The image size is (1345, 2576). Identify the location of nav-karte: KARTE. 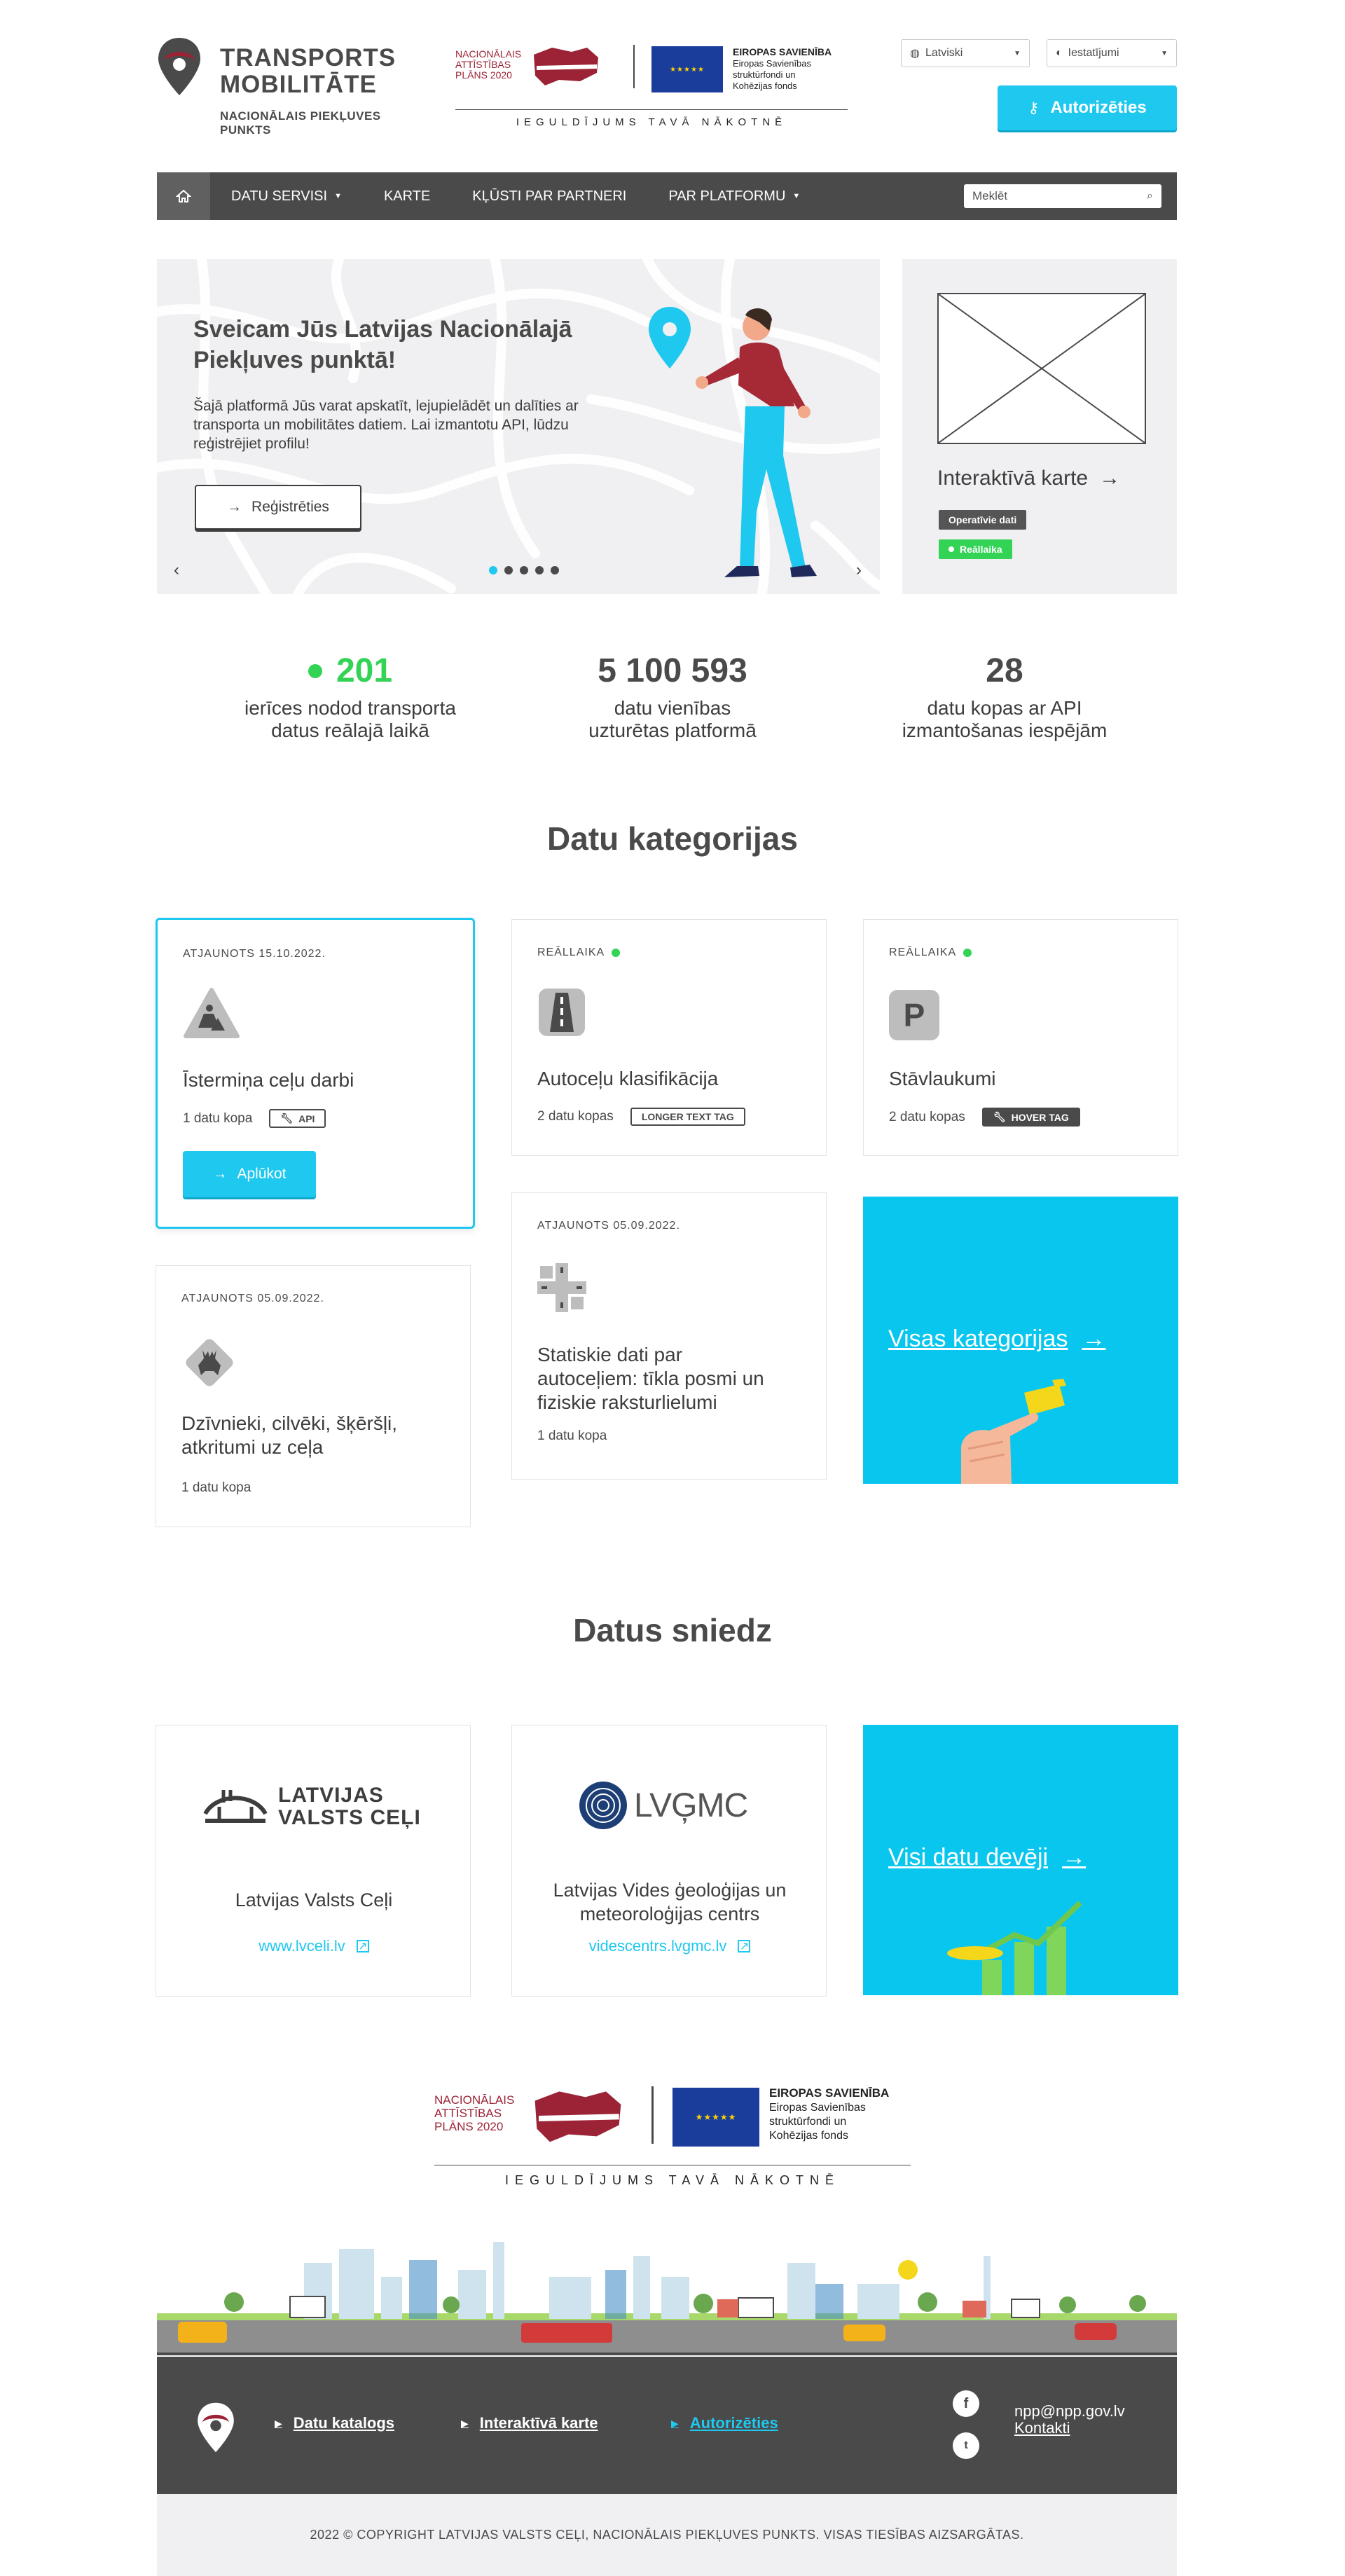
(407, 196).